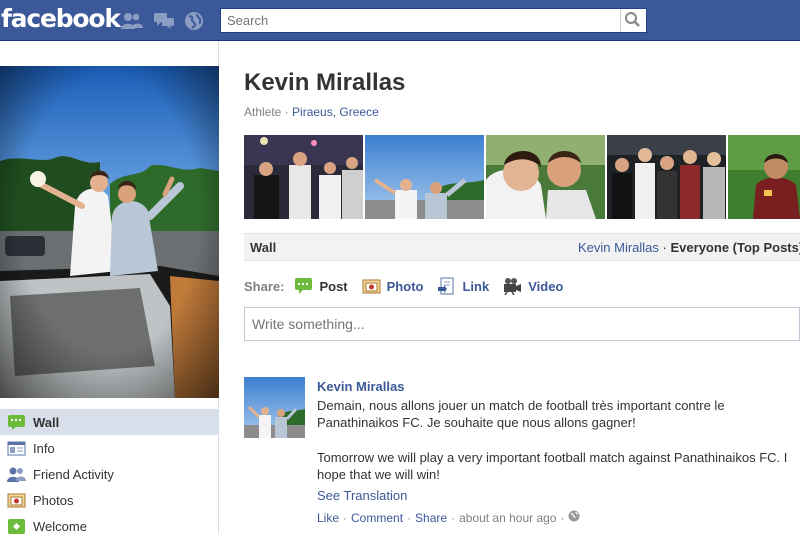  What do you see at coordinates (274, 407) in the screenshot?
I see `post-author-photo` at bounding box center [274, 407].